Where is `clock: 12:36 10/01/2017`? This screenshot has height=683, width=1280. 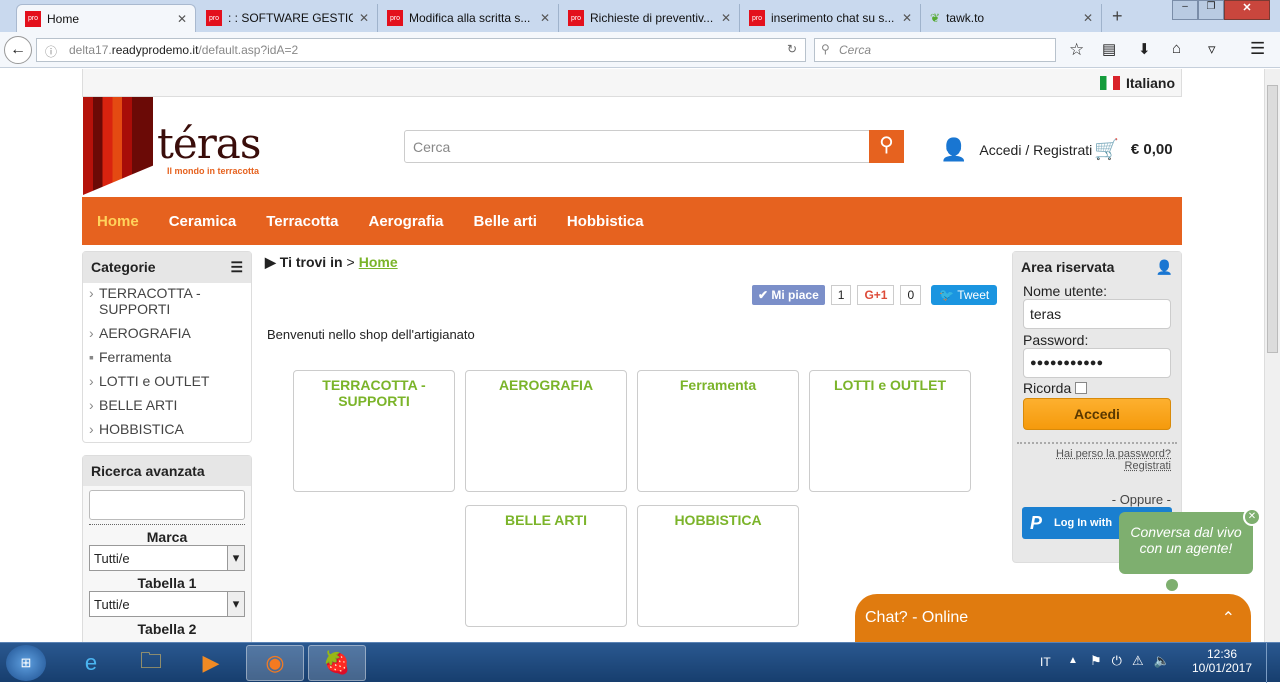
clock: 12:36 10/01/2017 is located at coordinates (1222, 661).